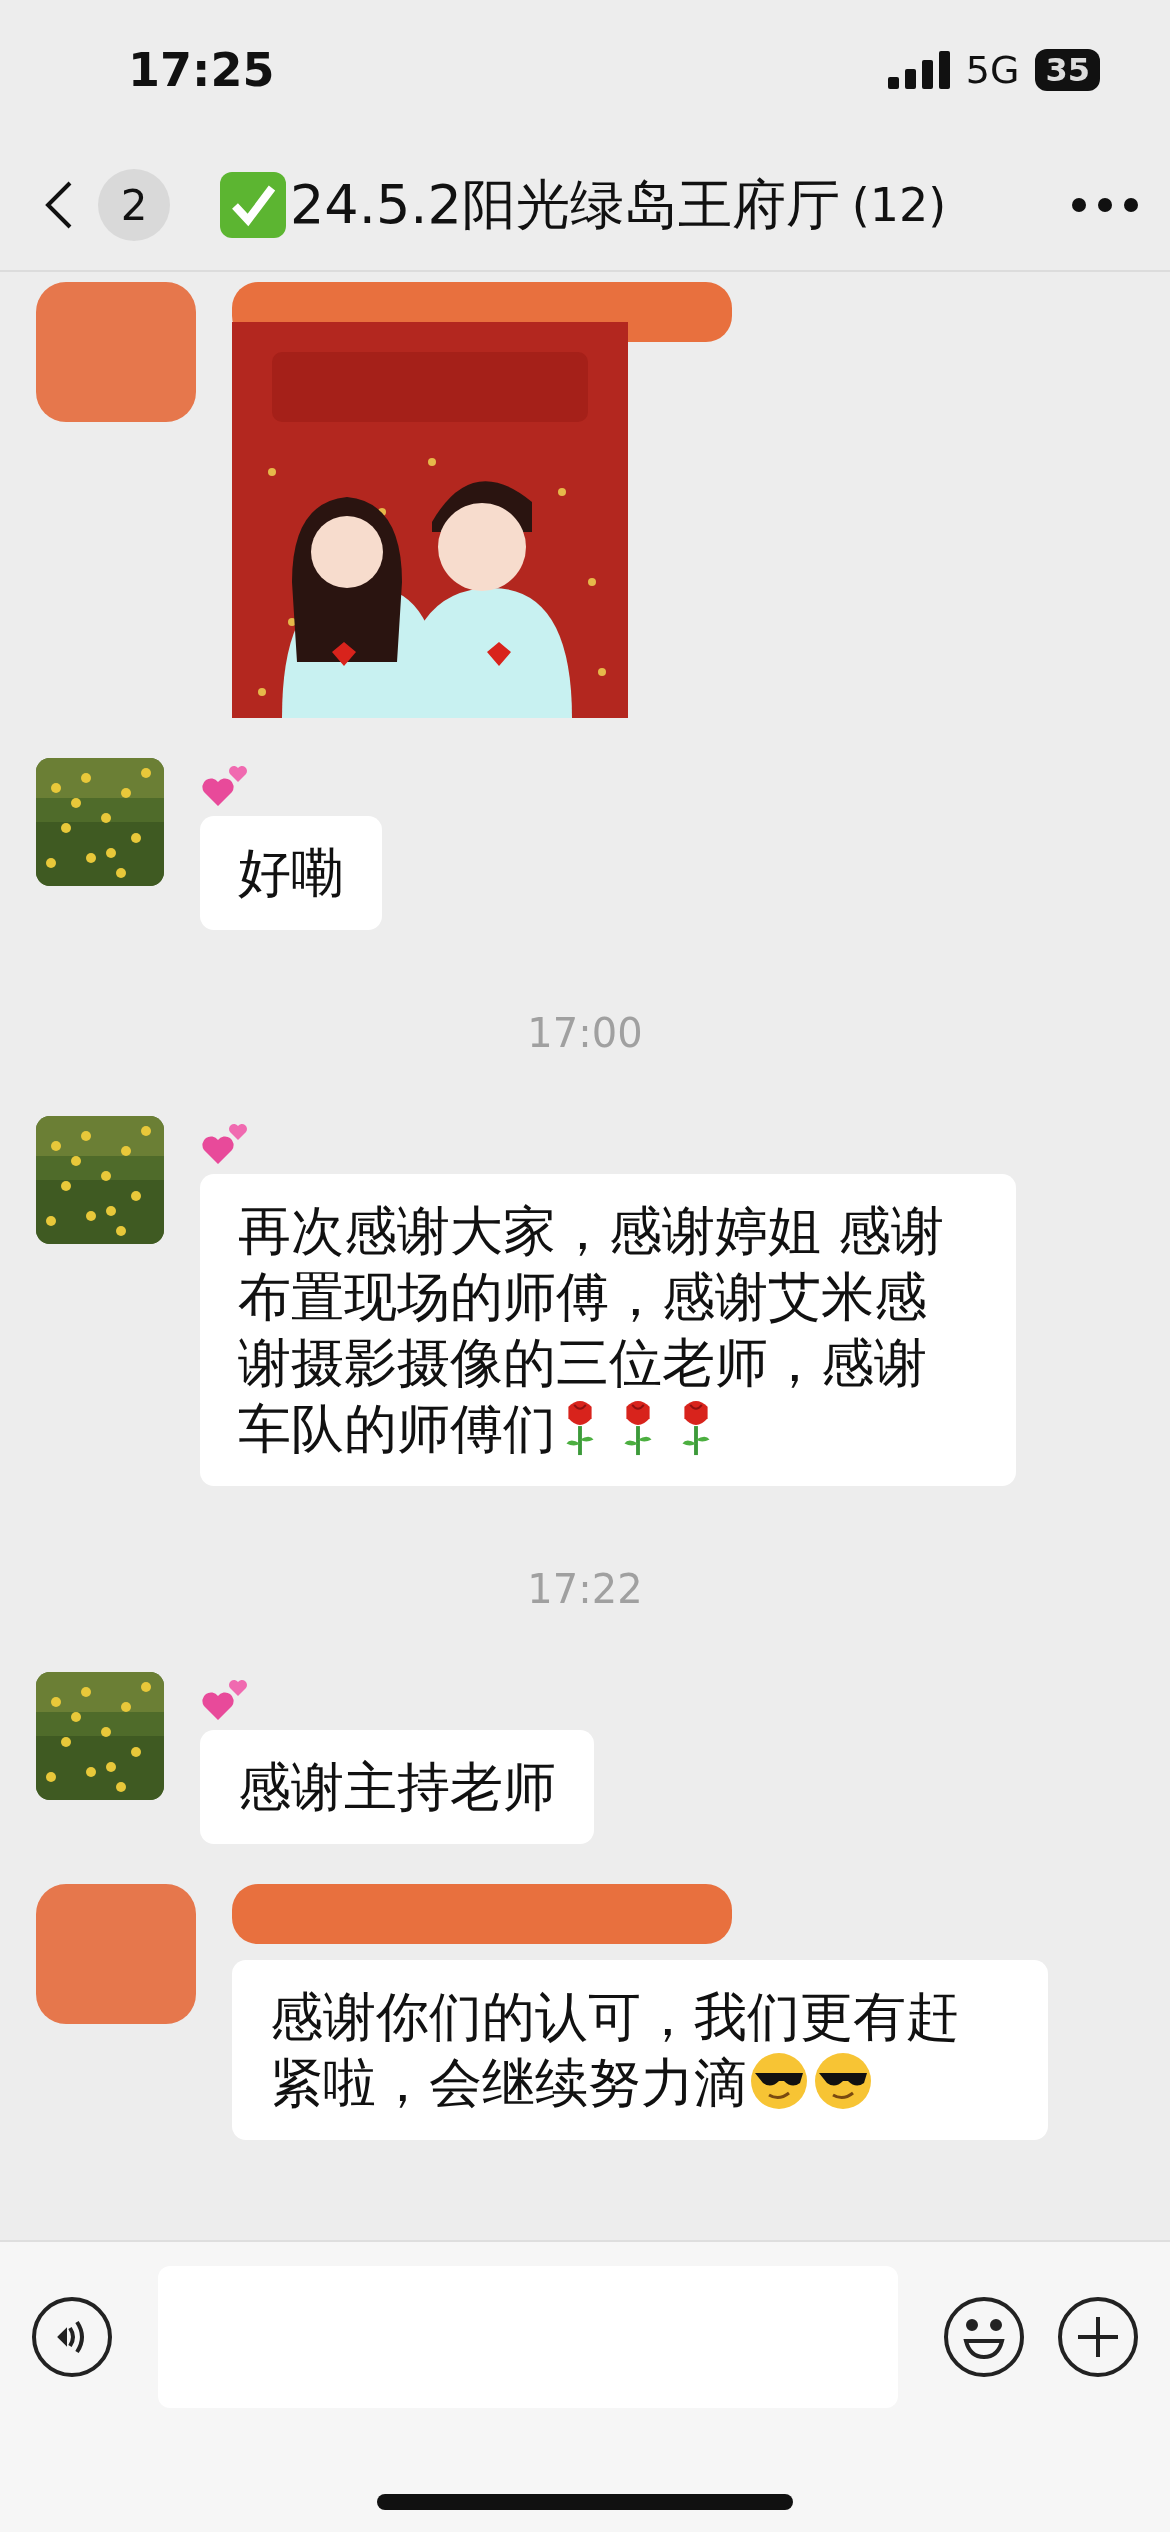 This screenshot has width=1170, height=2532. Describe the element at coordinates (201, 70) in the screenshot. I see `status-time: 17:25` at that location.